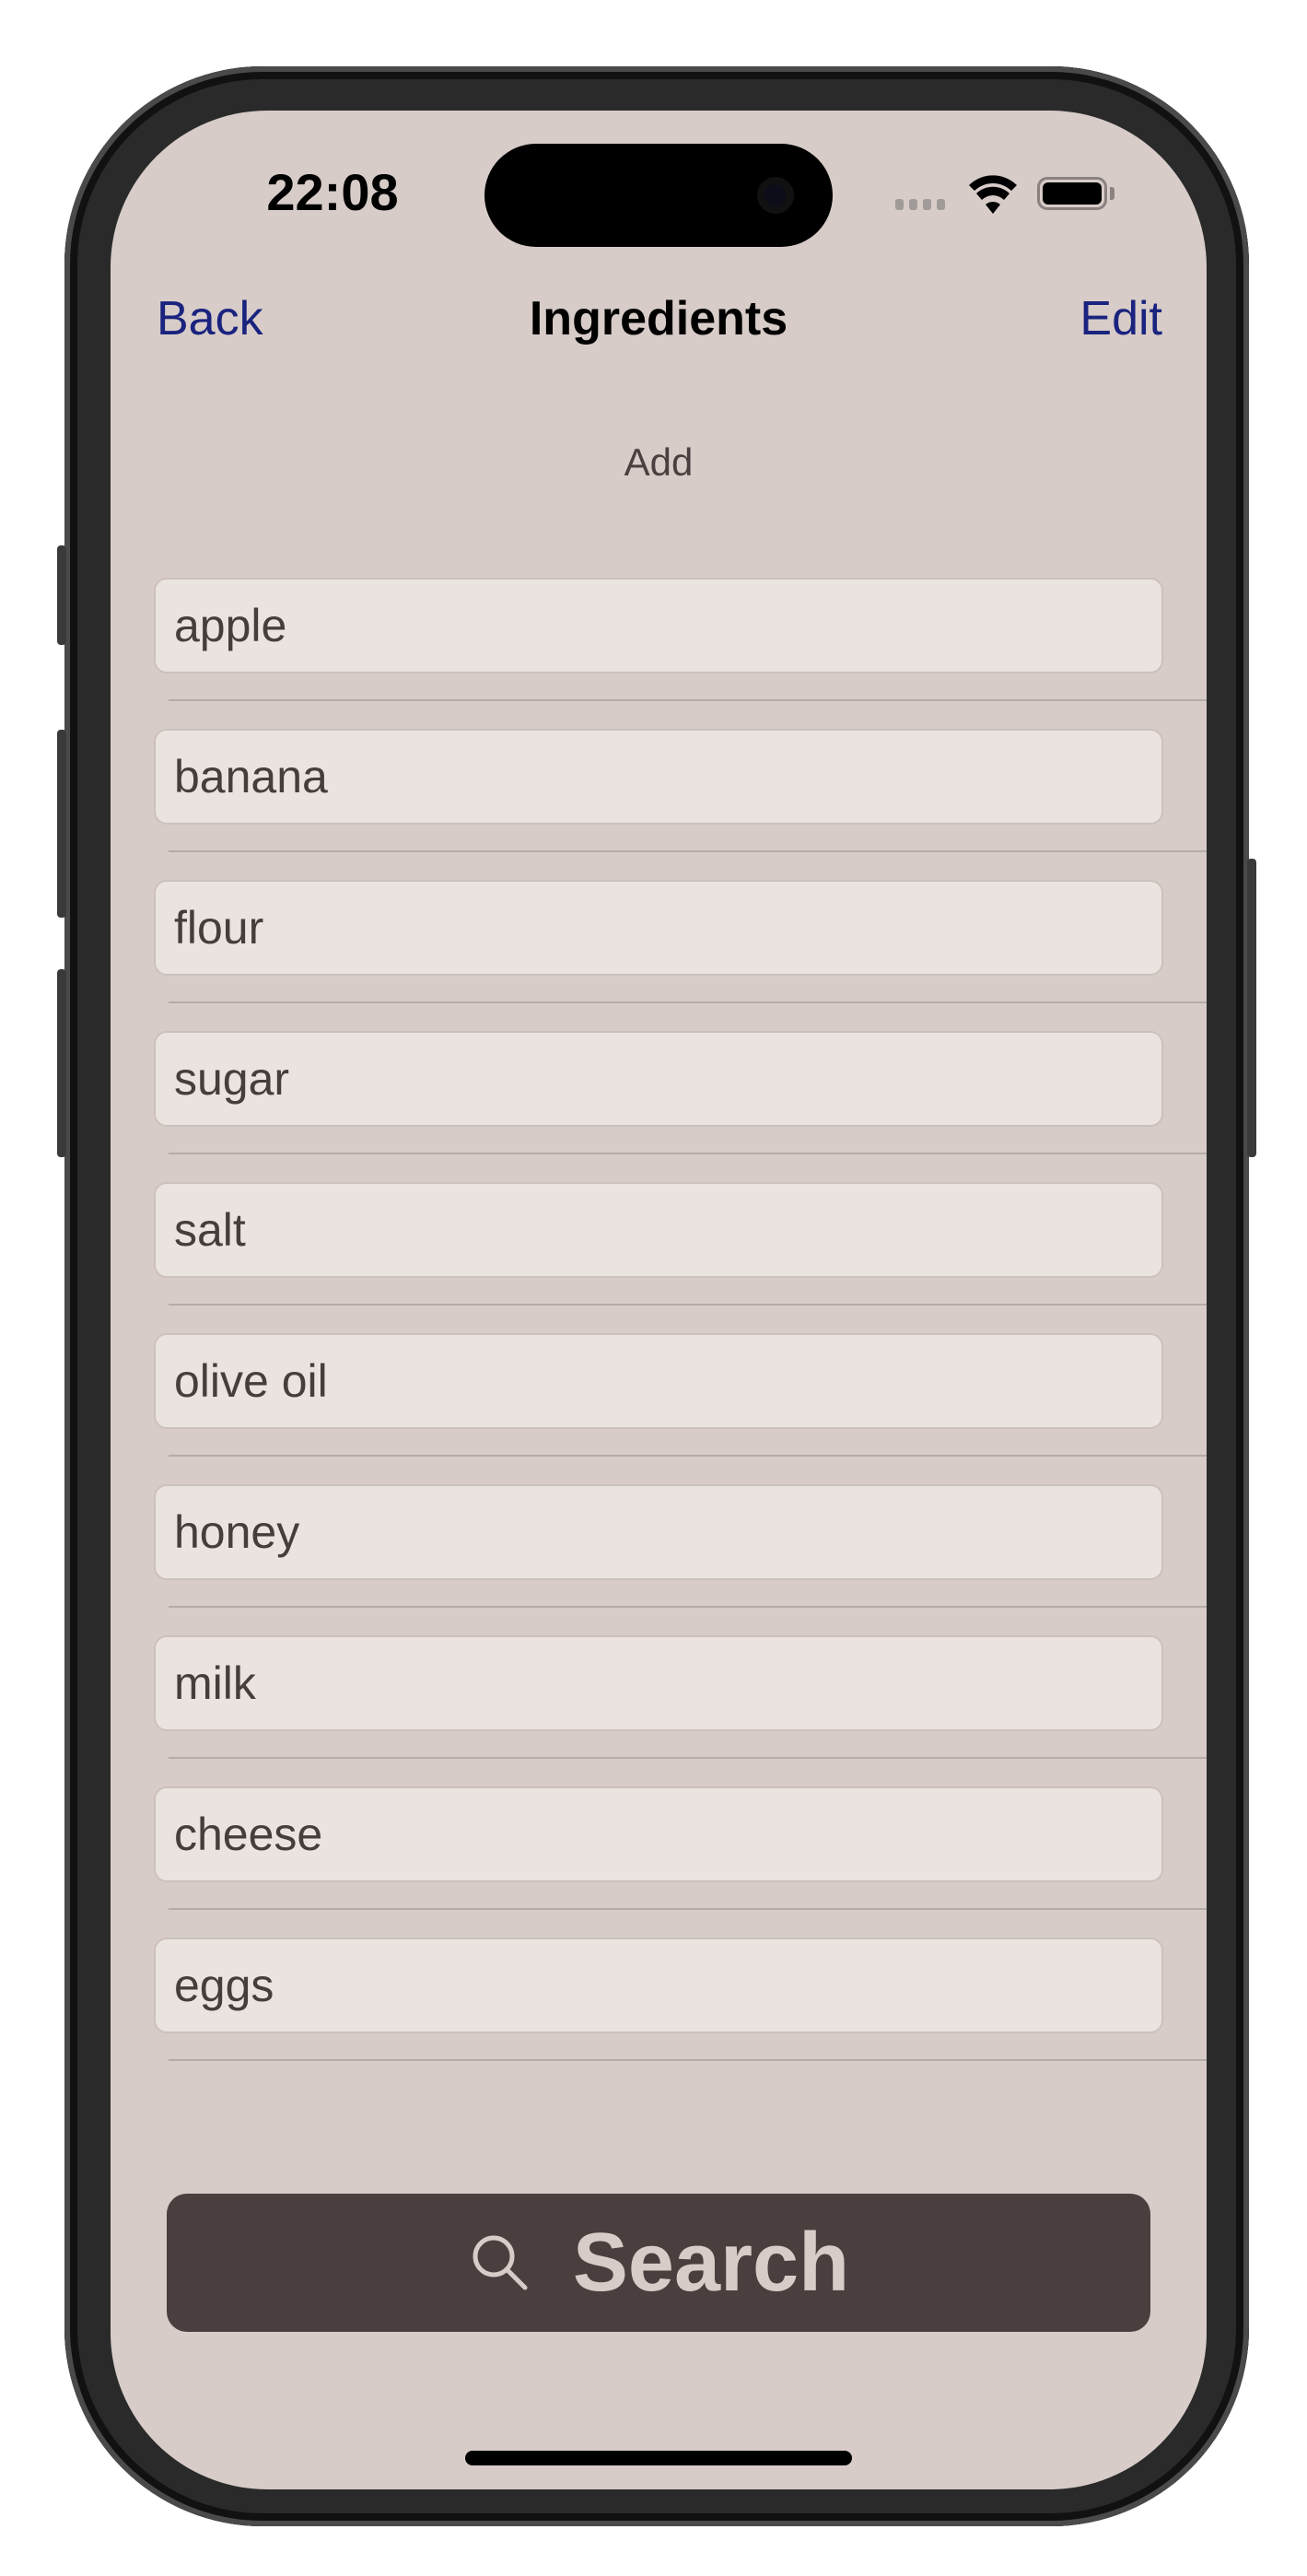  Describe the element at coordinates (332, 192) in the screenshot. I see `status-time: 22:08` at that location.